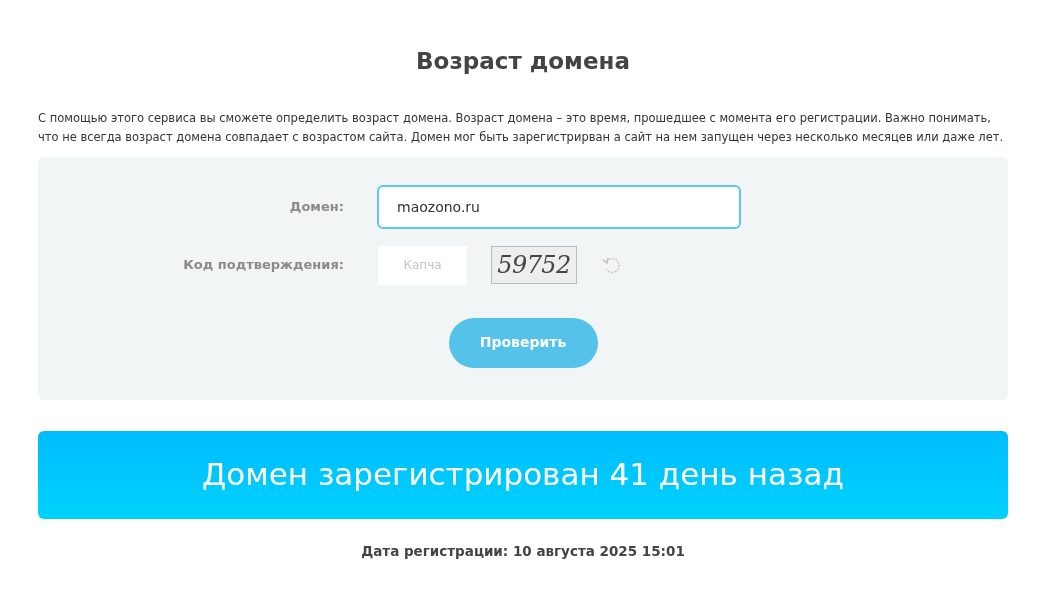  What do you see at coordinates (523, 61) in the screenshot?
I see `page-title: Возраст домена` at bounding box center [523, 61].